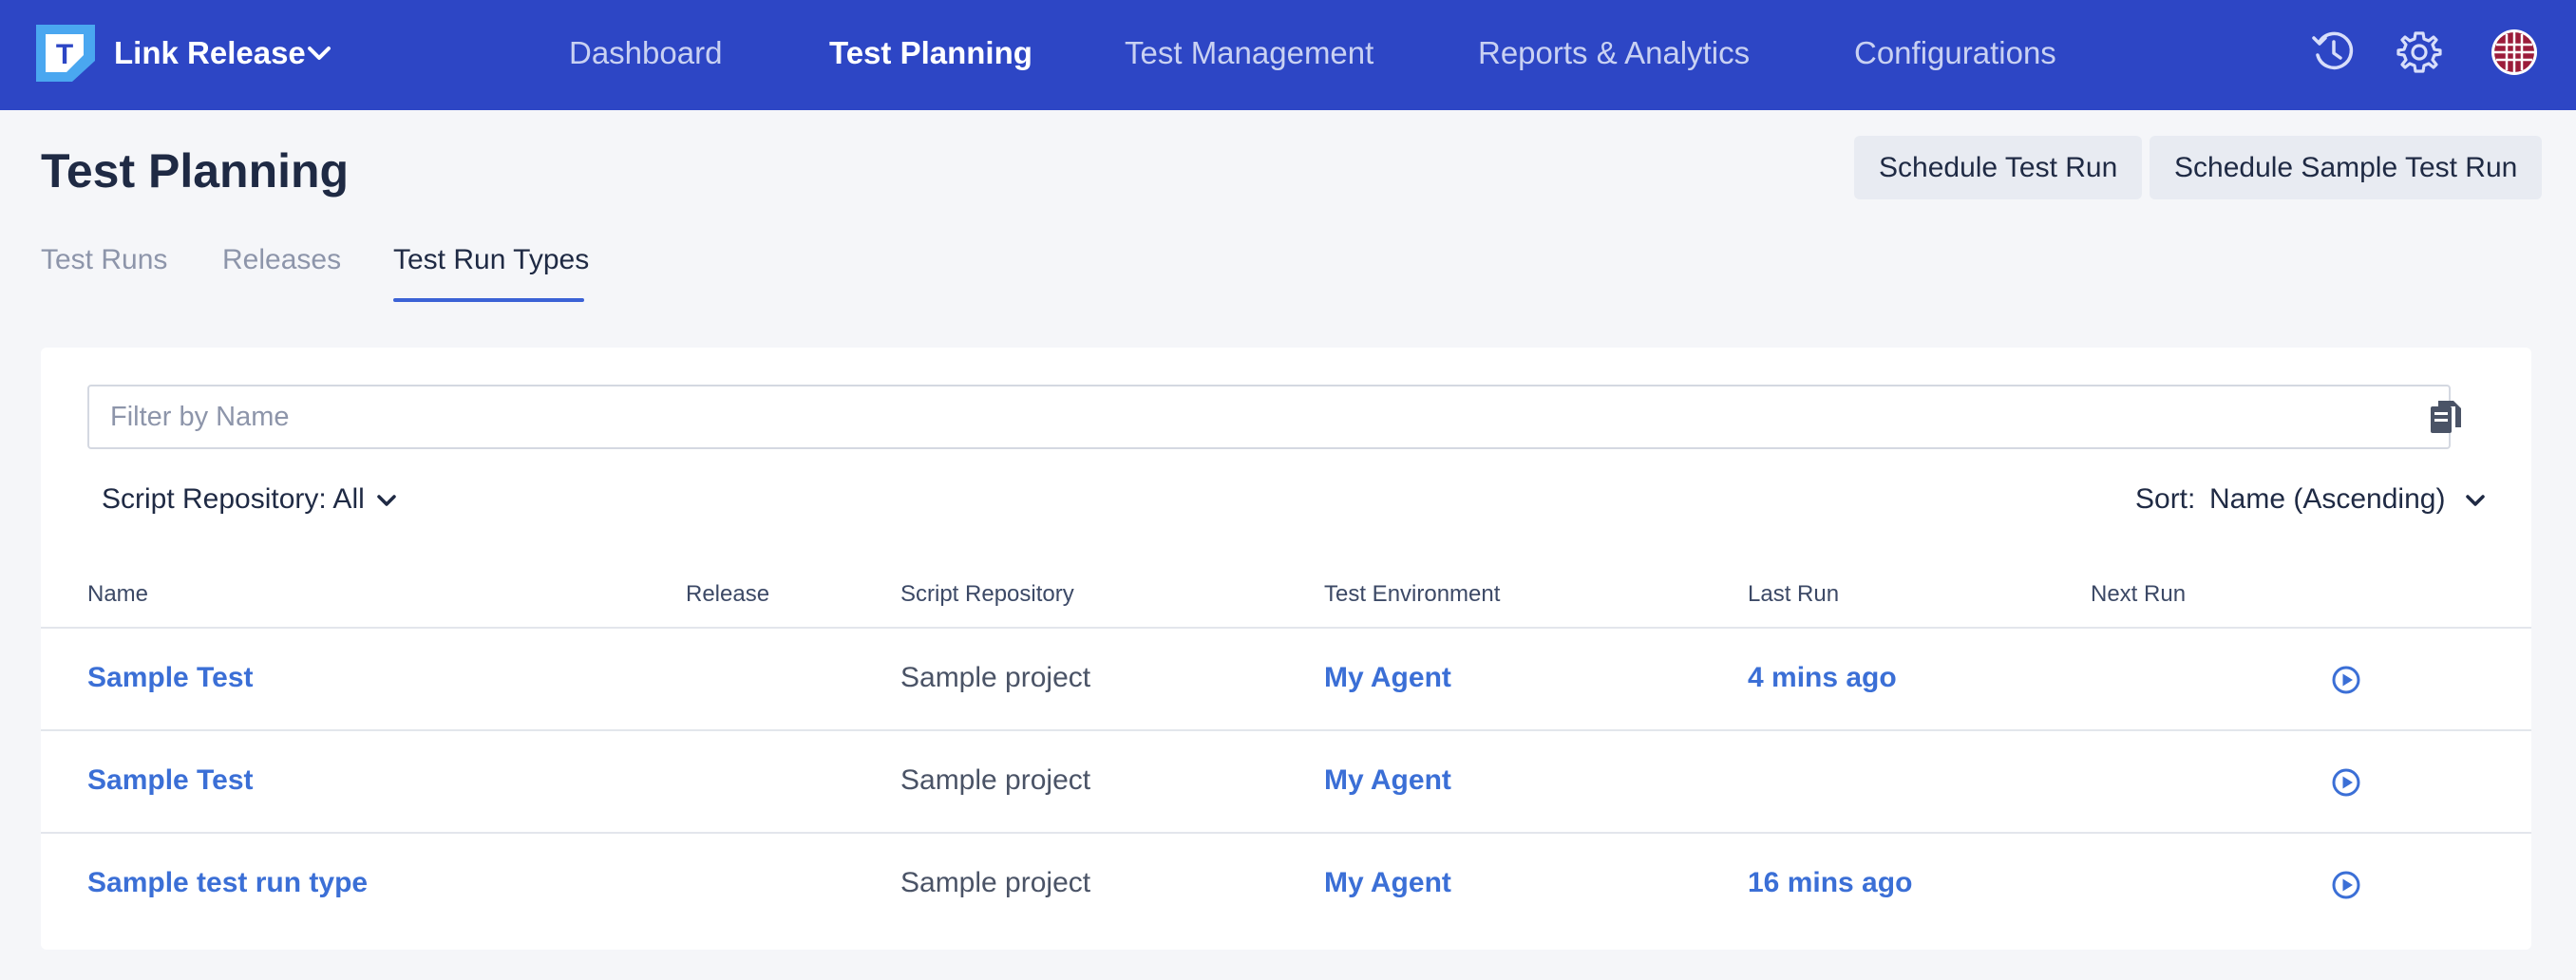 The height and width of the screenshot is (980, 2576). What do you see at coordinates (1955, 53) in the screenshot?
I see `nav-configurations: Configurations` at bounding box center [1955, 53].